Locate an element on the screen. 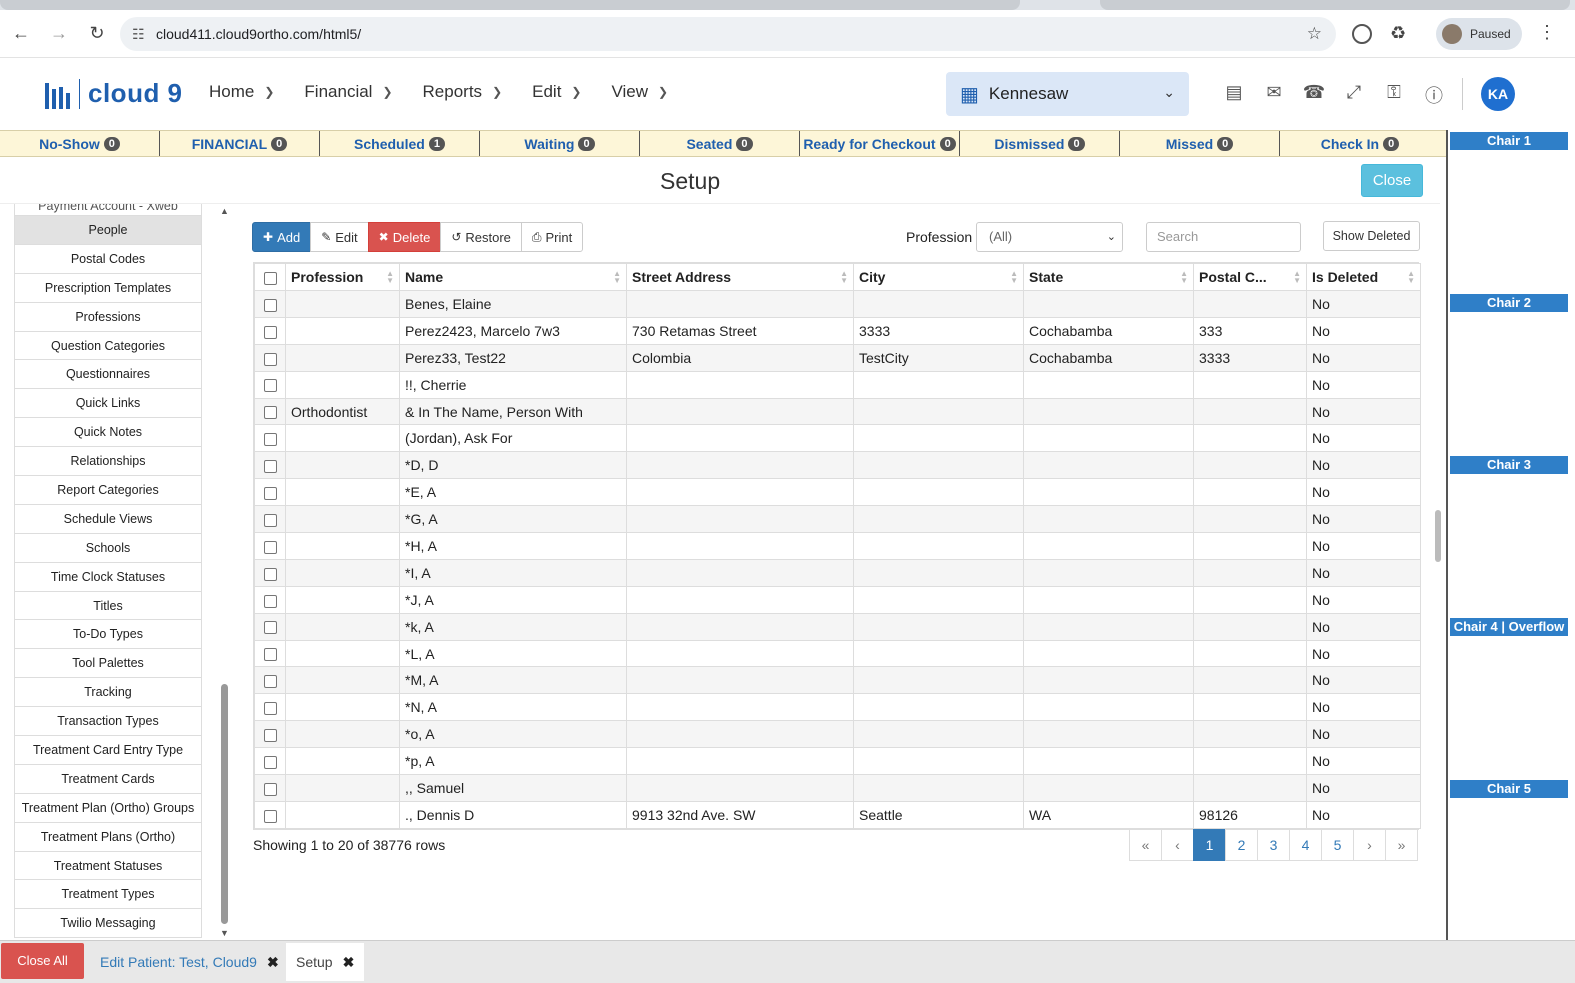  status-filter-ready-for-checkout: Ready for Checkout 0 is located at coordinates (880, 143).